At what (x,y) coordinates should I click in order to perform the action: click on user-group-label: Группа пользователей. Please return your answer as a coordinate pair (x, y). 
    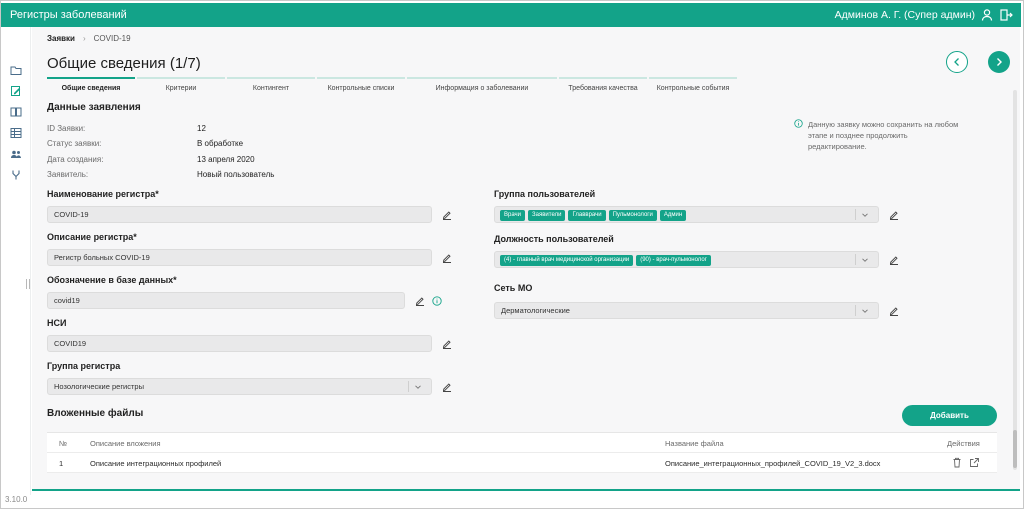
    Looking at the image, I should click on (545, 194).